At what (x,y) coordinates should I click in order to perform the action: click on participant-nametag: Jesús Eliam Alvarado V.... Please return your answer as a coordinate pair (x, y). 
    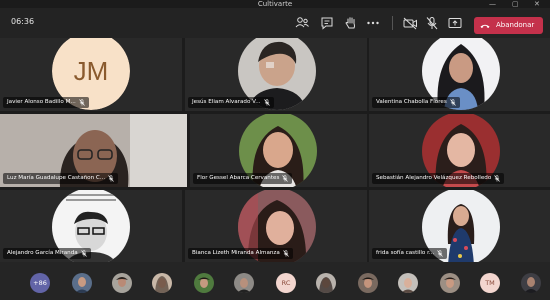
    Looking at the image, I should click on (231, 102).